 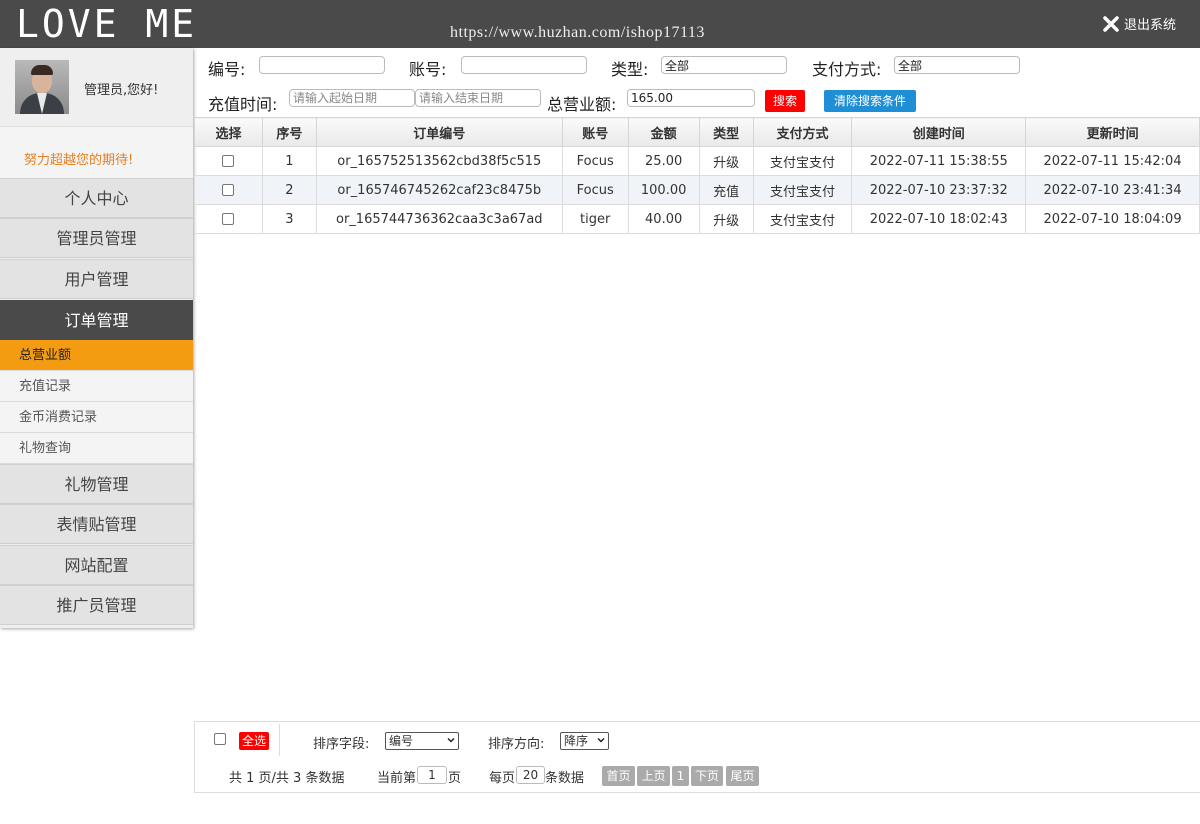 What do you see at coordinates (939, 161) in the screenshot?
I see `cell-created: 2022-07-11 15:38:55` at bounding box center [939, 161].